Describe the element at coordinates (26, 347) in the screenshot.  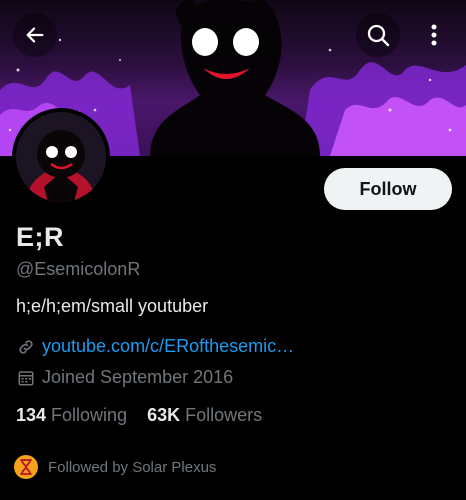
I see `link-icon` at that location.